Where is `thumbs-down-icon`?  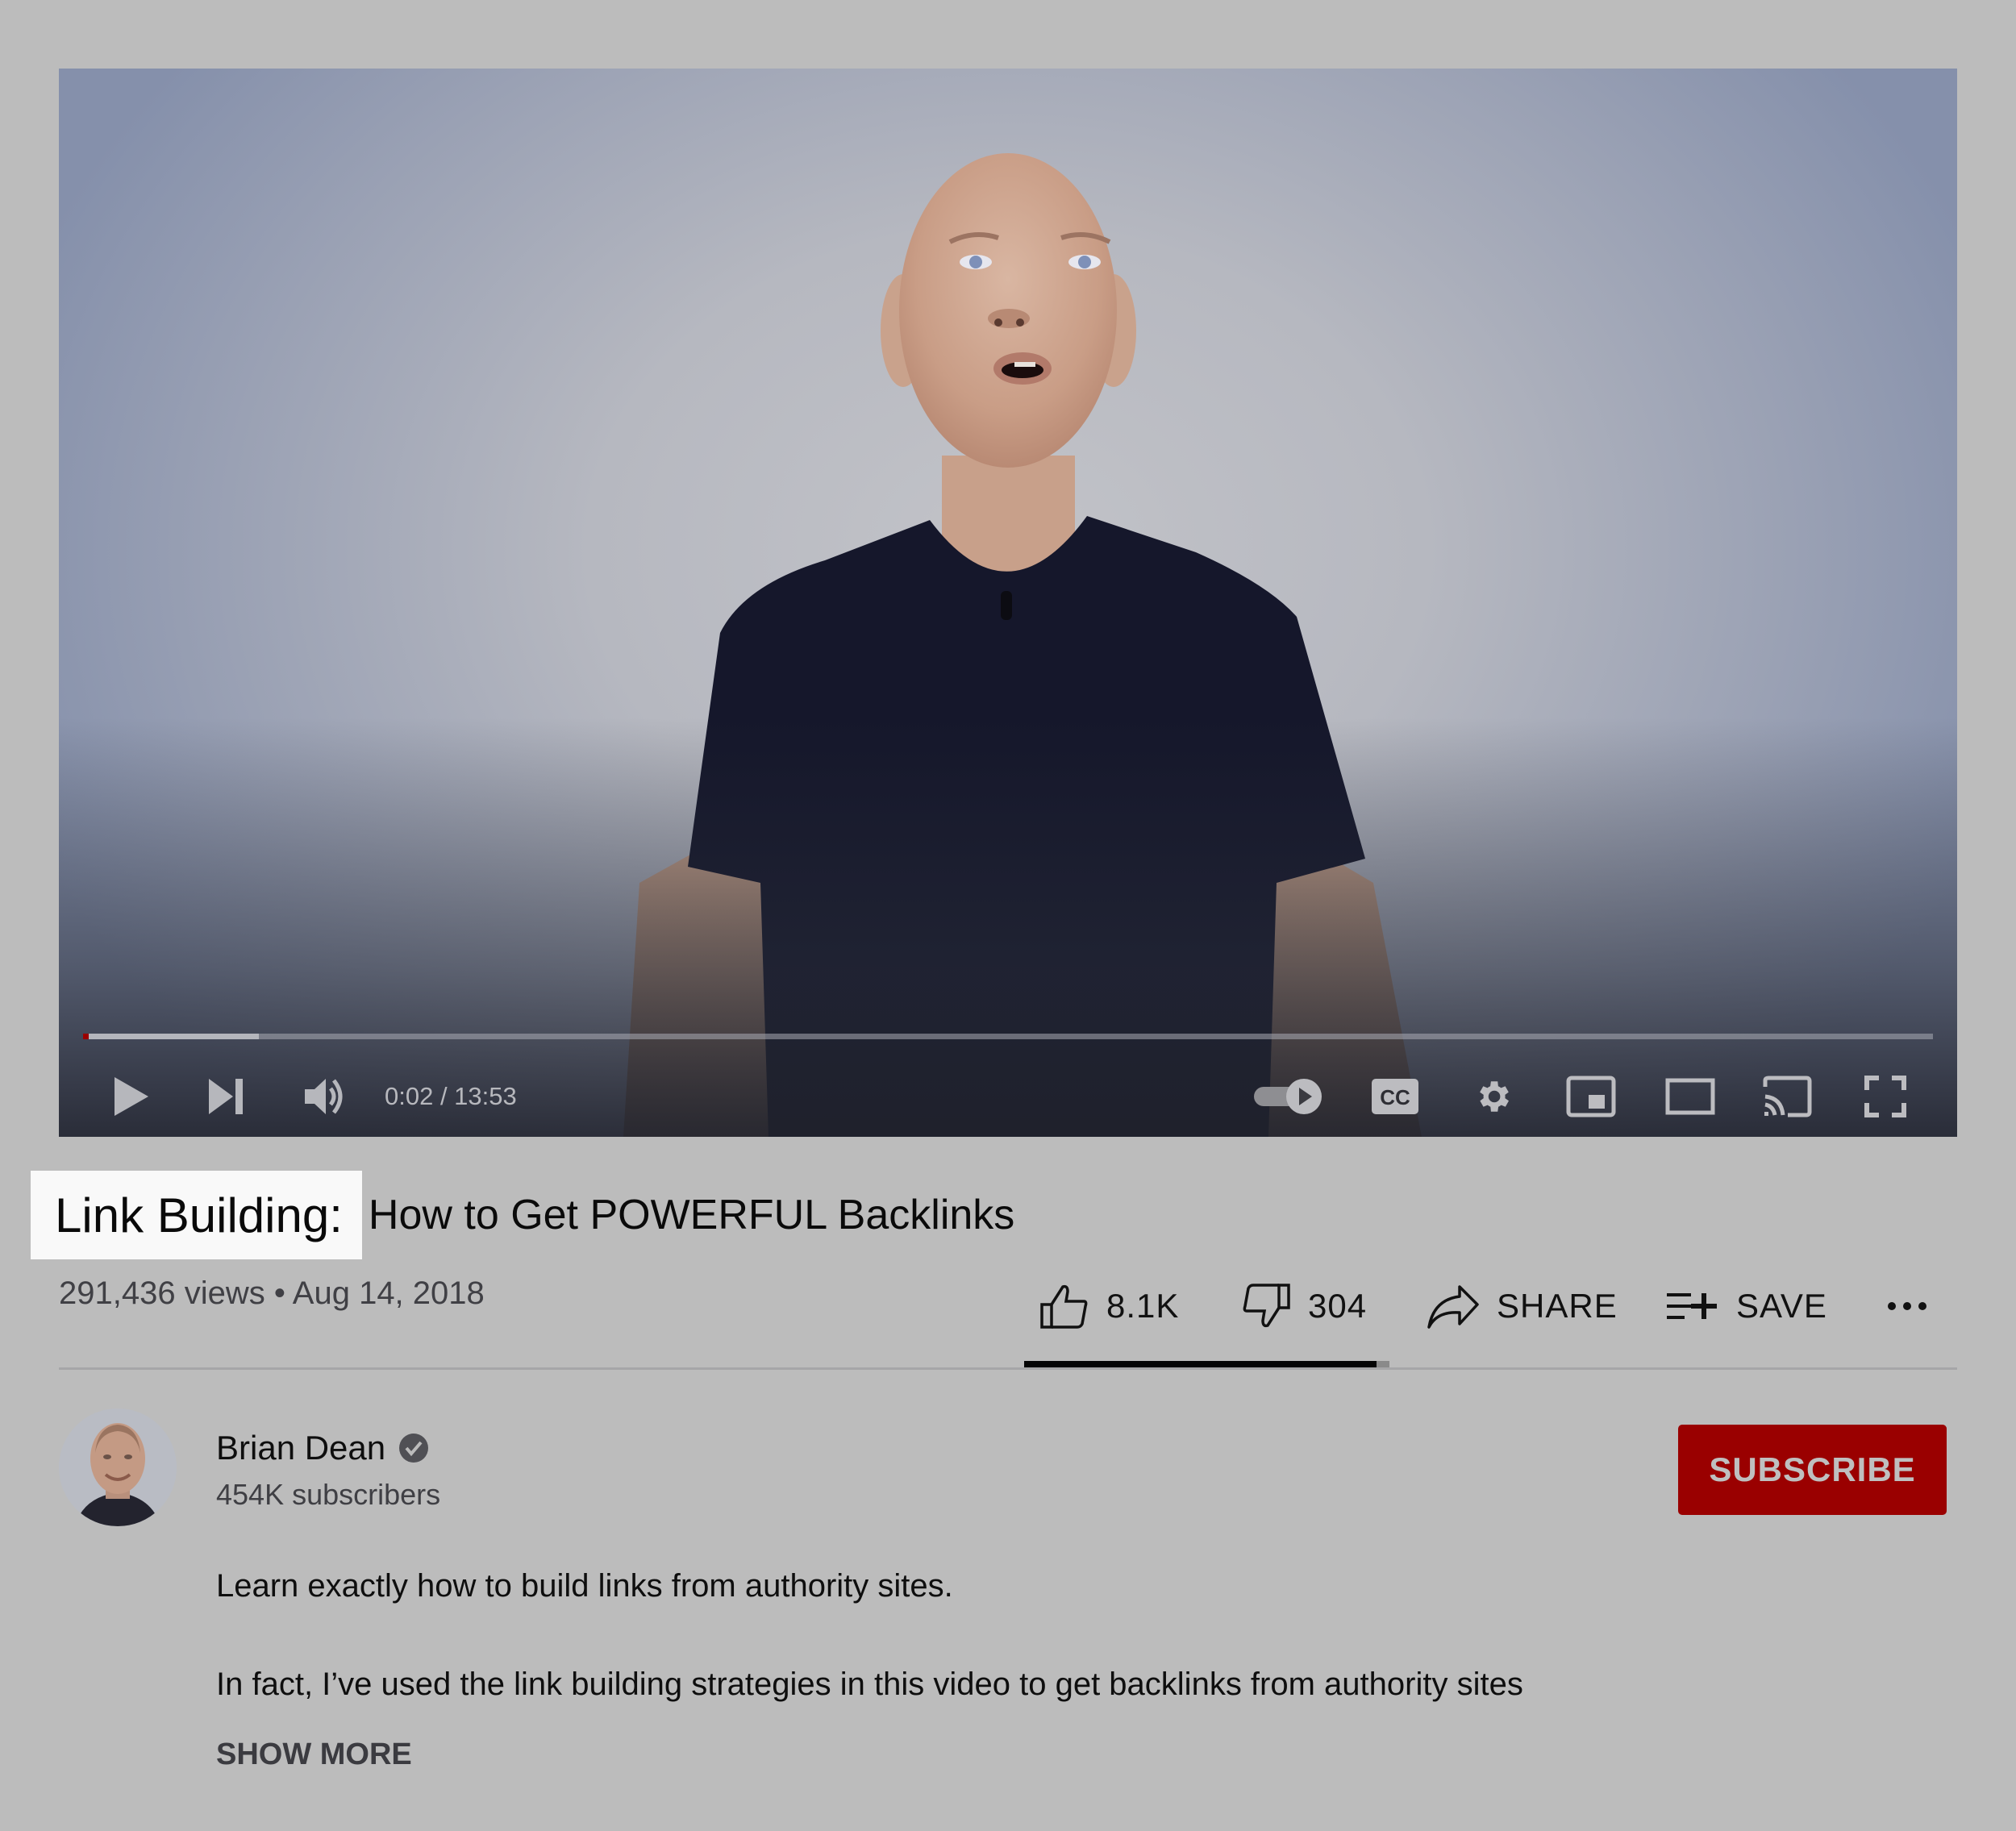
thumbs-down-icon is located at coordinates (1266, 1306).